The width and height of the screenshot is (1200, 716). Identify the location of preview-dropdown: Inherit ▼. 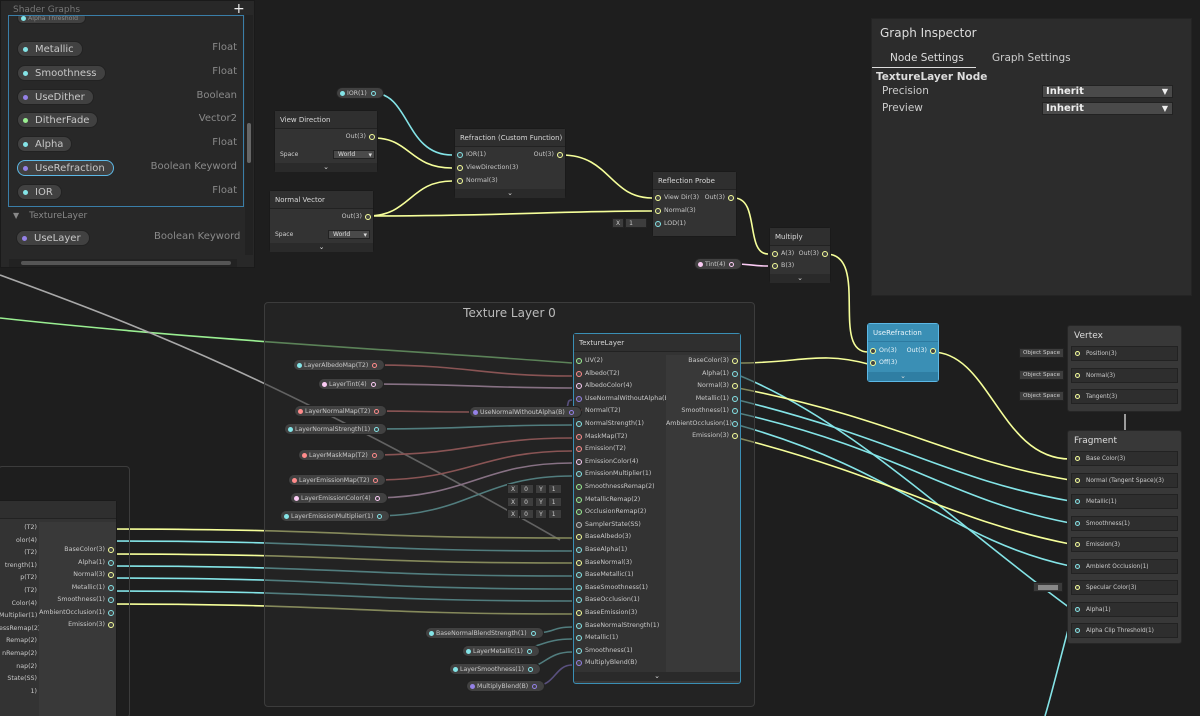
(1107, 108).